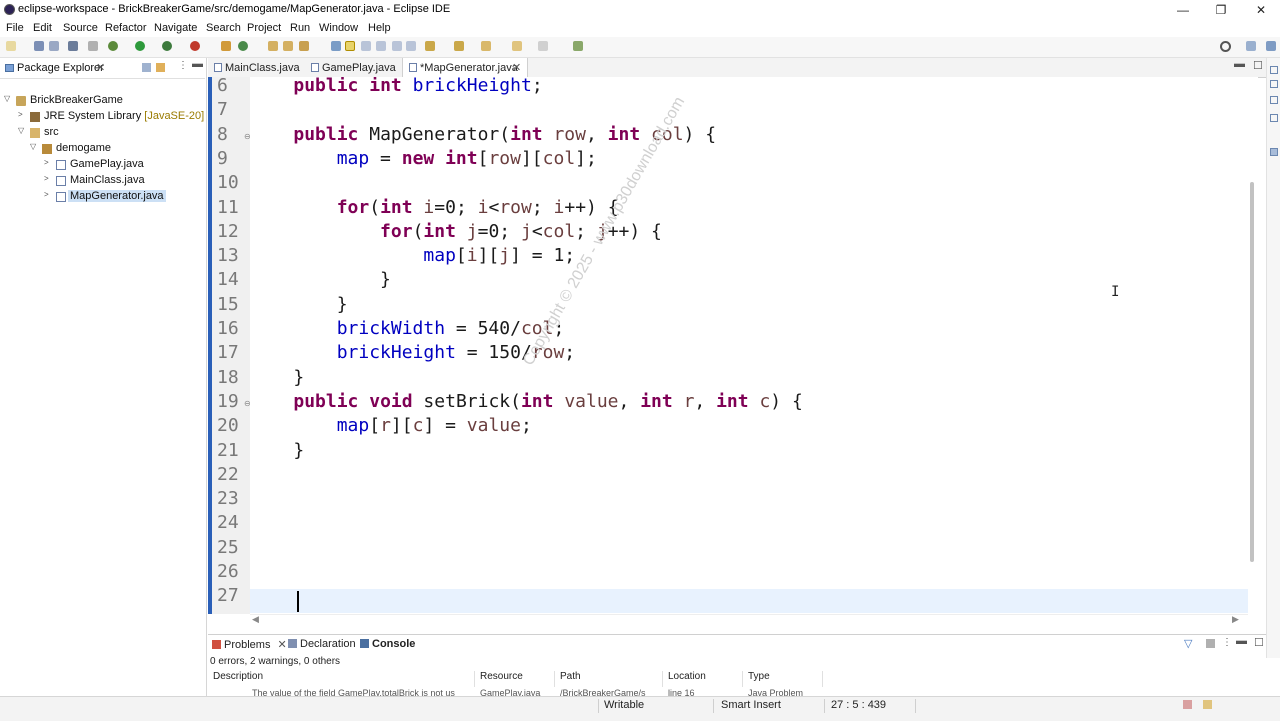  I want to click on progress-icon, so click(1187, 704).